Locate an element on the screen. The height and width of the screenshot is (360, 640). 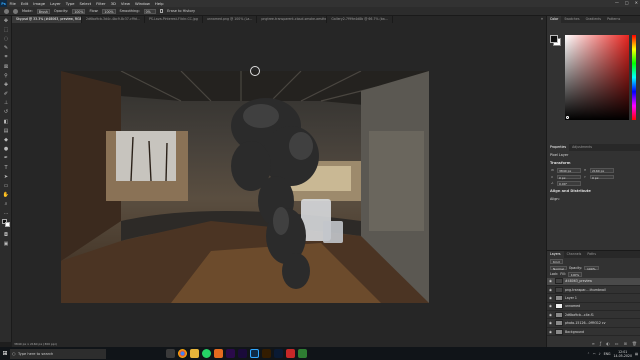
color-picker-handle is located at coordinates (567, 117).